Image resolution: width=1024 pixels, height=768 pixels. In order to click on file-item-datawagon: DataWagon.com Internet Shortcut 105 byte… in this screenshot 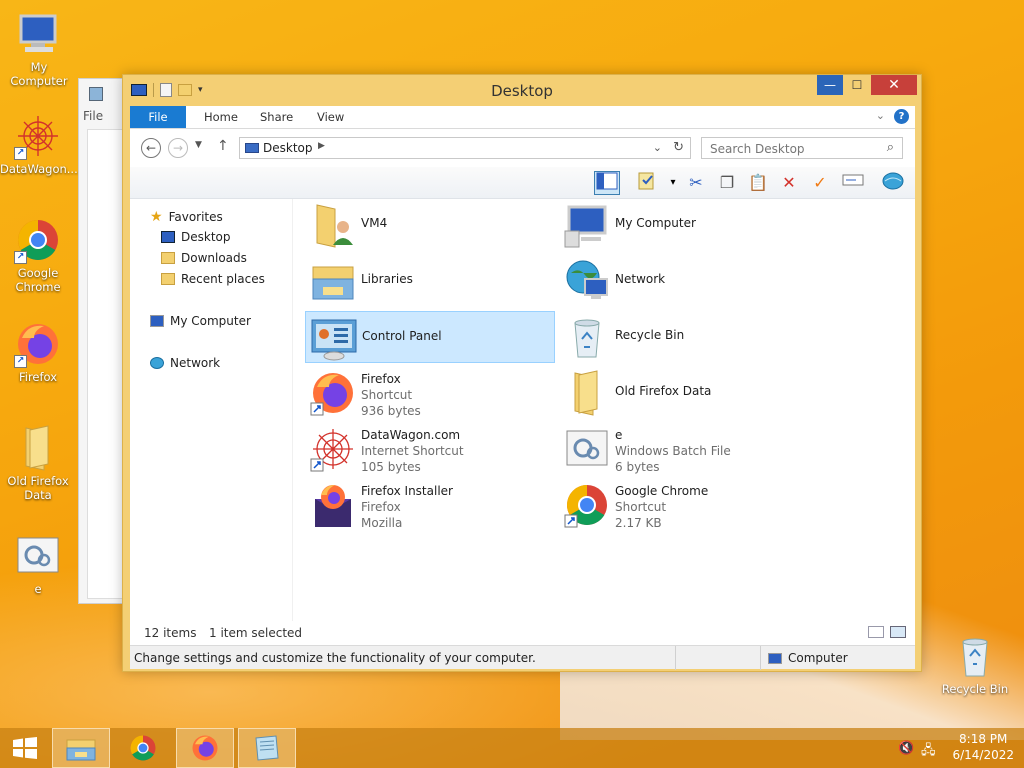, I will do `click(430, 449)`.